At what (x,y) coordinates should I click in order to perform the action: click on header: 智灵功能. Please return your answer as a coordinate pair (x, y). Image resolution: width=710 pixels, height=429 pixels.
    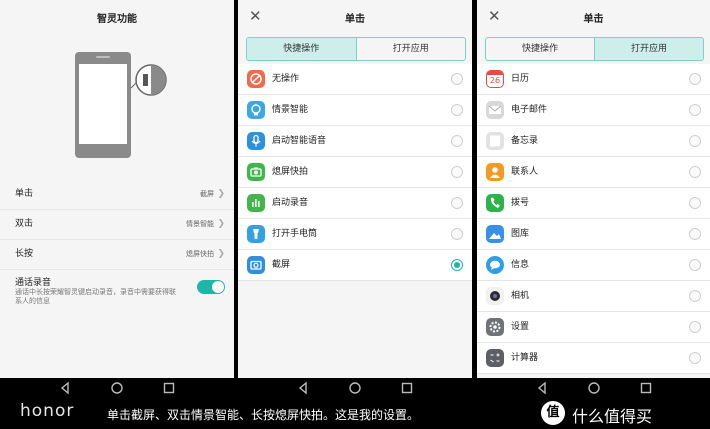
    Looking at the image, I should click on (117, 17).